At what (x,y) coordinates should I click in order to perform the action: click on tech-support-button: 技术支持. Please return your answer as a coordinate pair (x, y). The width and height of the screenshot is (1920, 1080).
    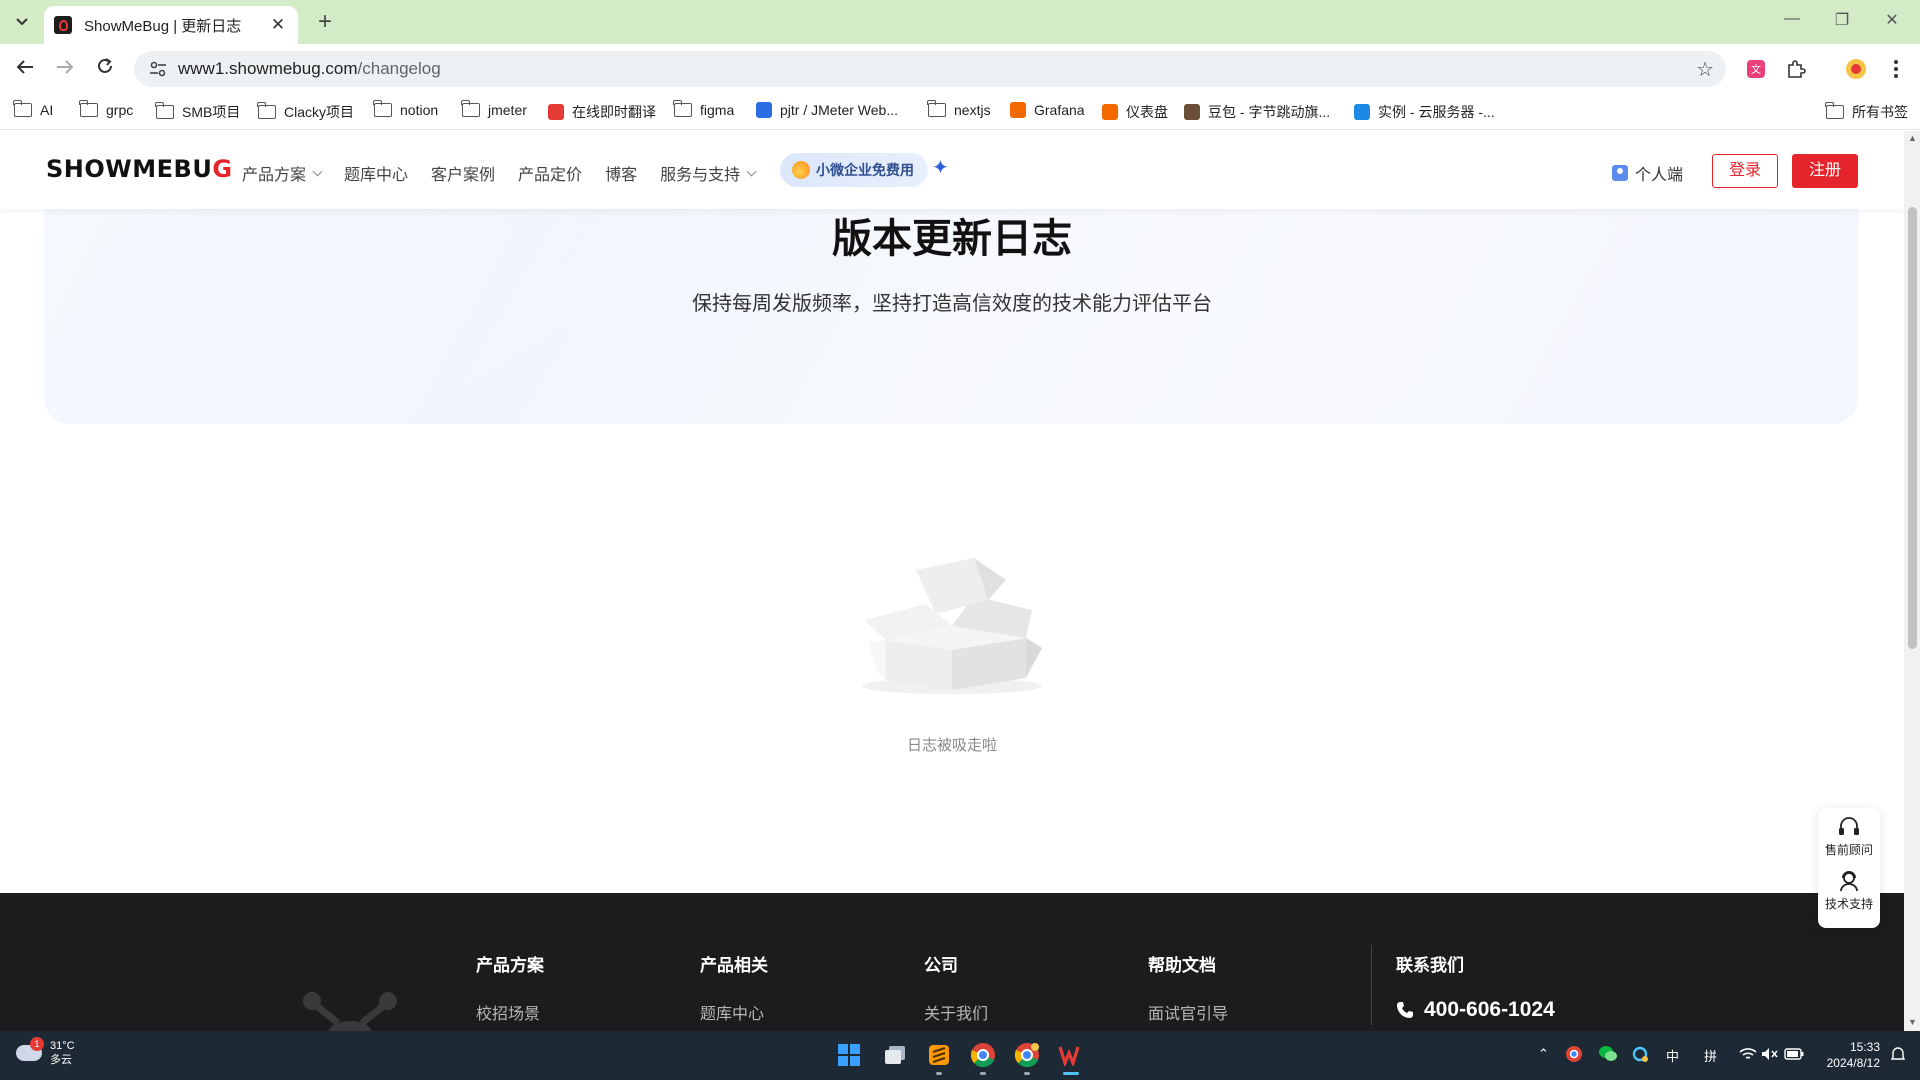
    Looking at the image, I should click on (1849, 891).